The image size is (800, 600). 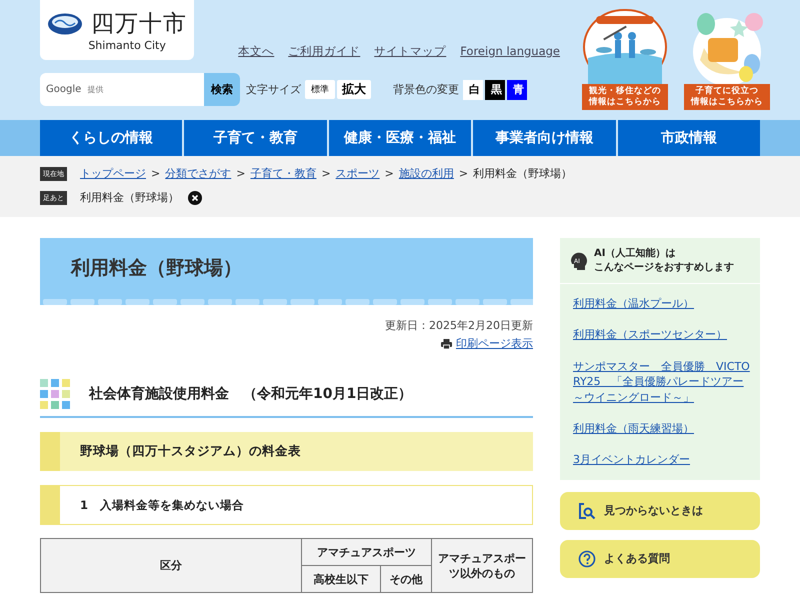 What do you see at coordinates (410, 51) in the screenshot?
I see `header-link: サイトマップ` at bounding box center [410, 51].